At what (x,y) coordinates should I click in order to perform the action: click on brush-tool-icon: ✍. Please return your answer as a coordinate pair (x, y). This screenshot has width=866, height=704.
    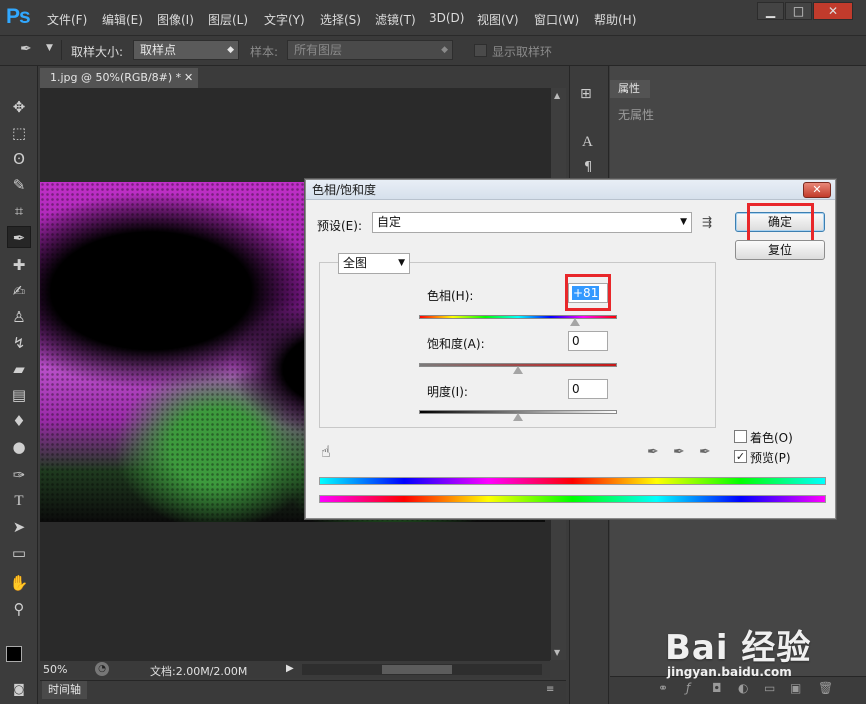
    Looking at the image, I should click on (19, 291).